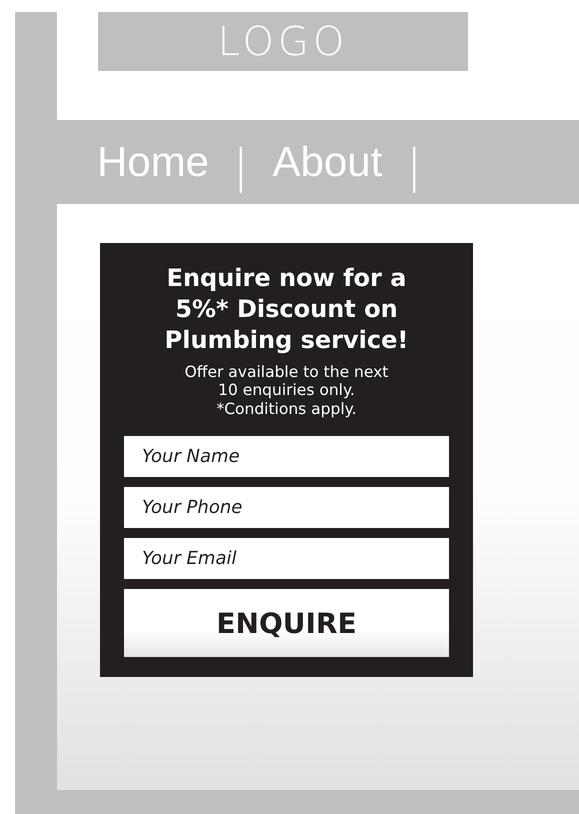 Image resolution: width=579 pixels, height=814 pixels. Describe the element at coordinates (153, 162) in the screenshot. I see `nav-link: Home` at that location.